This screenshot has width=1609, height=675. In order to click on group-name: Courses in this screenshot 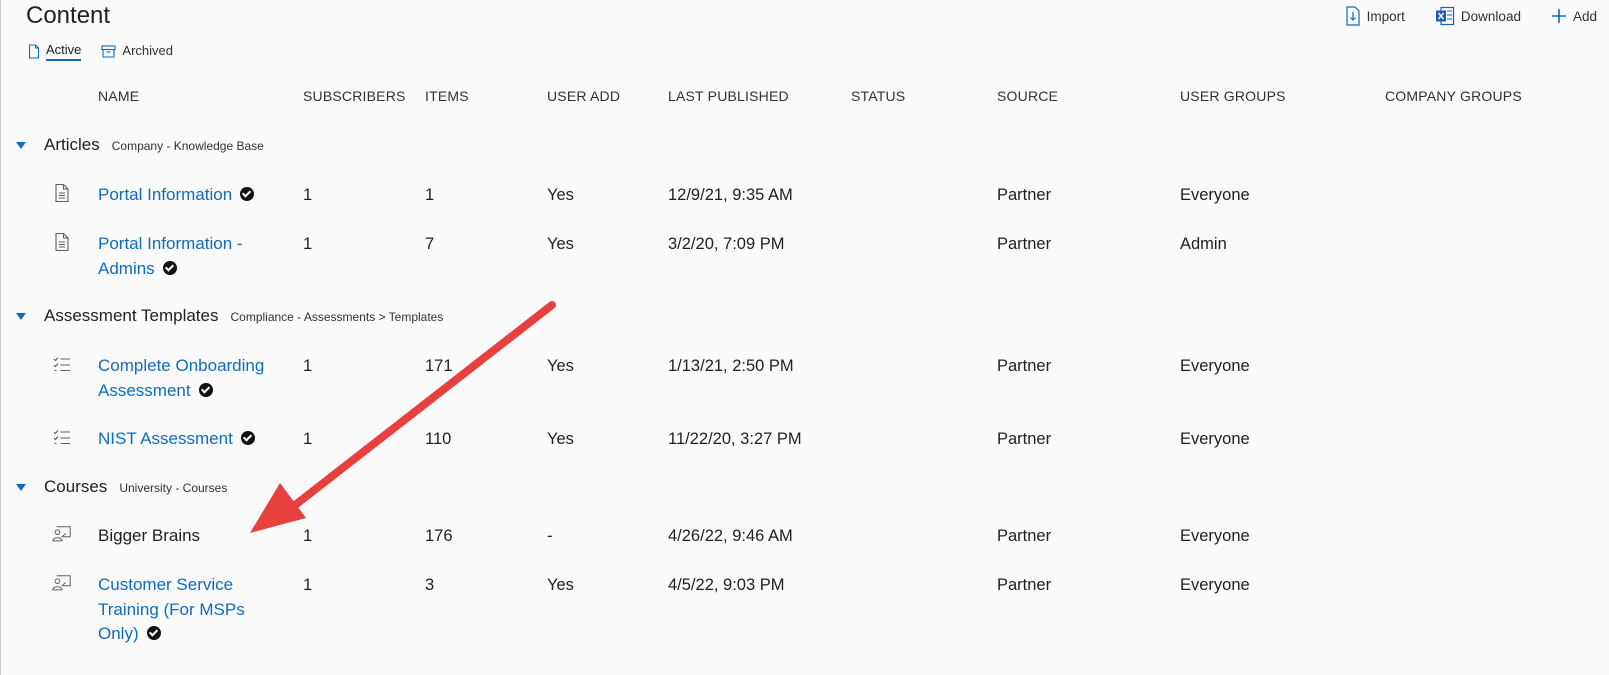, I will do `click(76, 486)`.